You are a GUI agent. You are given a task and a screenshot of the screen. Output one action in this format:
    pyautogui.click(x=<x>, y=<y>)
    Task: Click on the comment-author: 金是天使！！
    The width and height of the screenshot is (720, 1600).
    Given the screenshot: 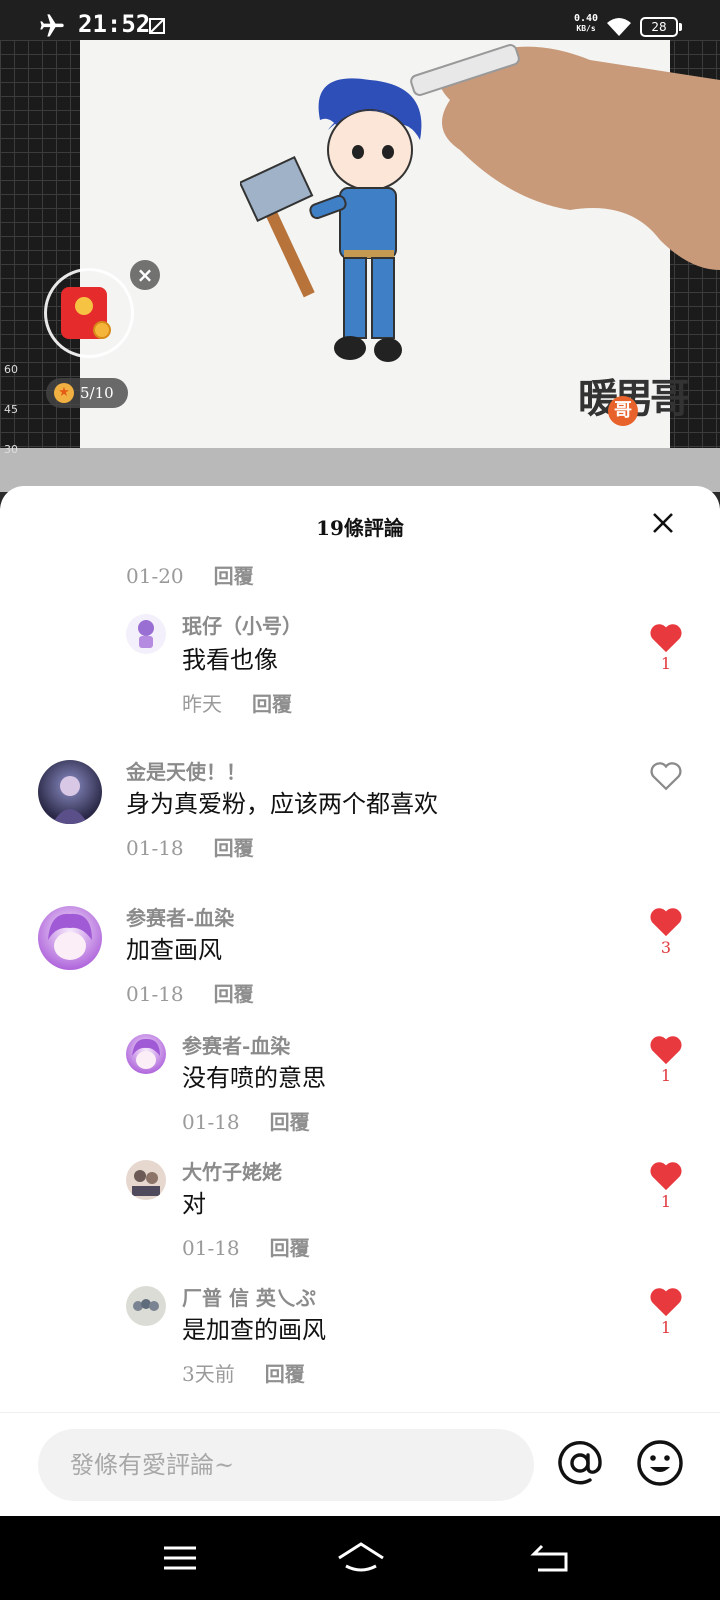 What is the action you would take?
    pyautogui.click(x=186, y=770)
    